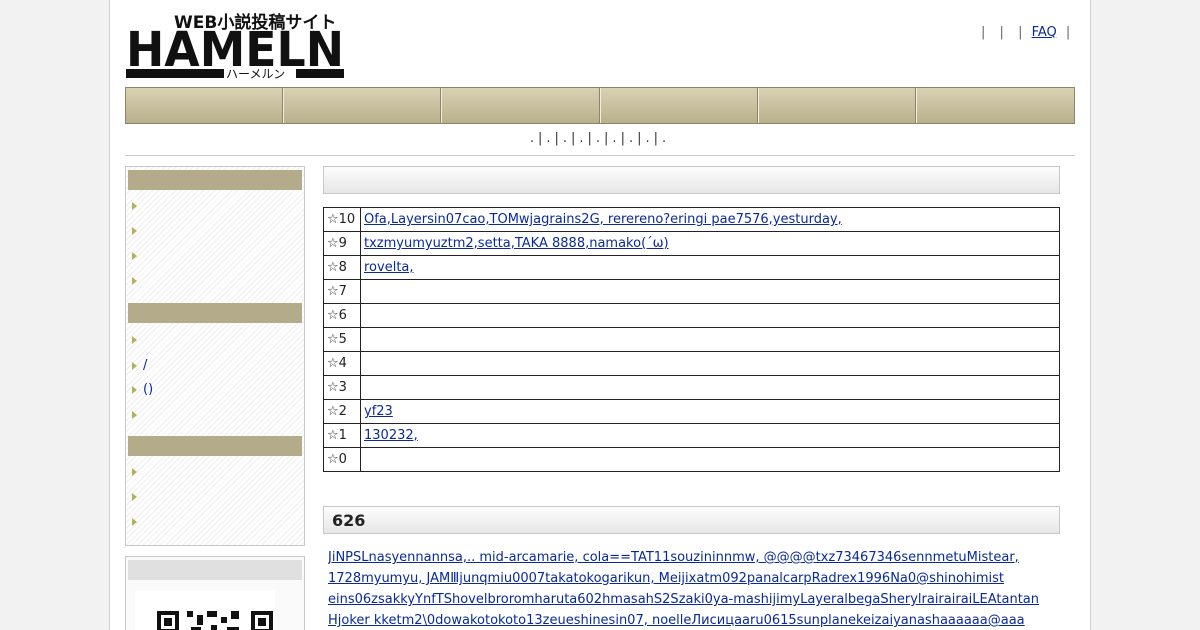  Describe the element at coordinates (145, 365) in the screenshot. I see `sidebar-item-label: /` at that location.